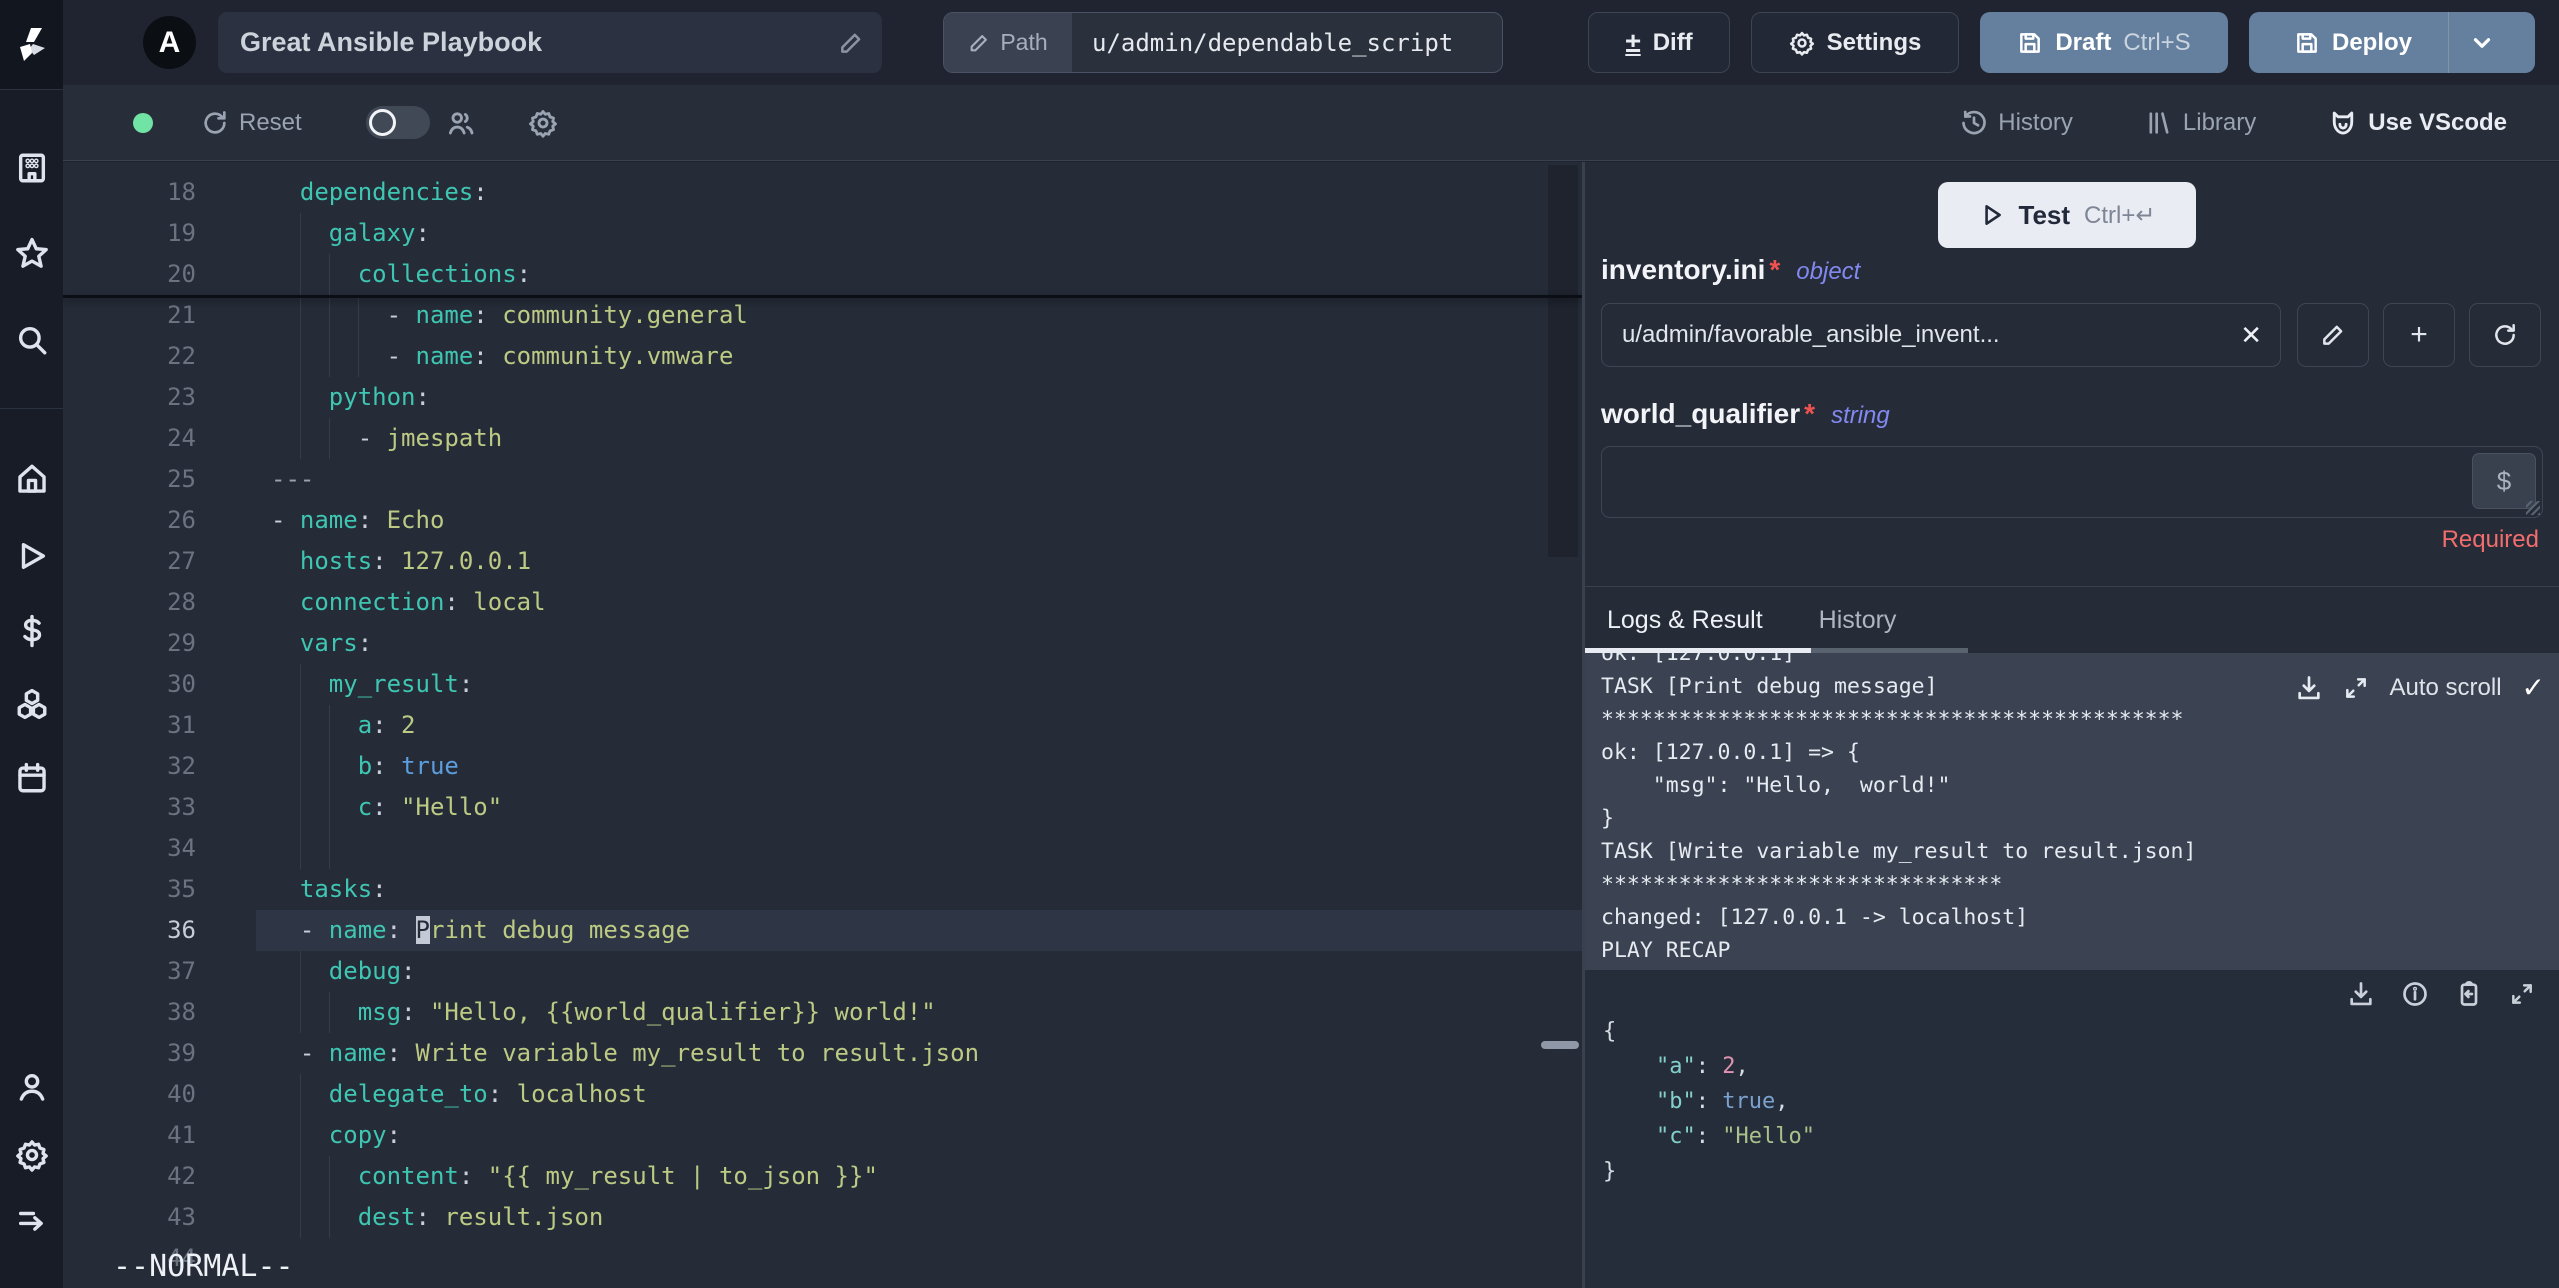  Describe the element at coordinates (822, 971) in the screenshot. I see `code-line: 37 debug:` at that location.